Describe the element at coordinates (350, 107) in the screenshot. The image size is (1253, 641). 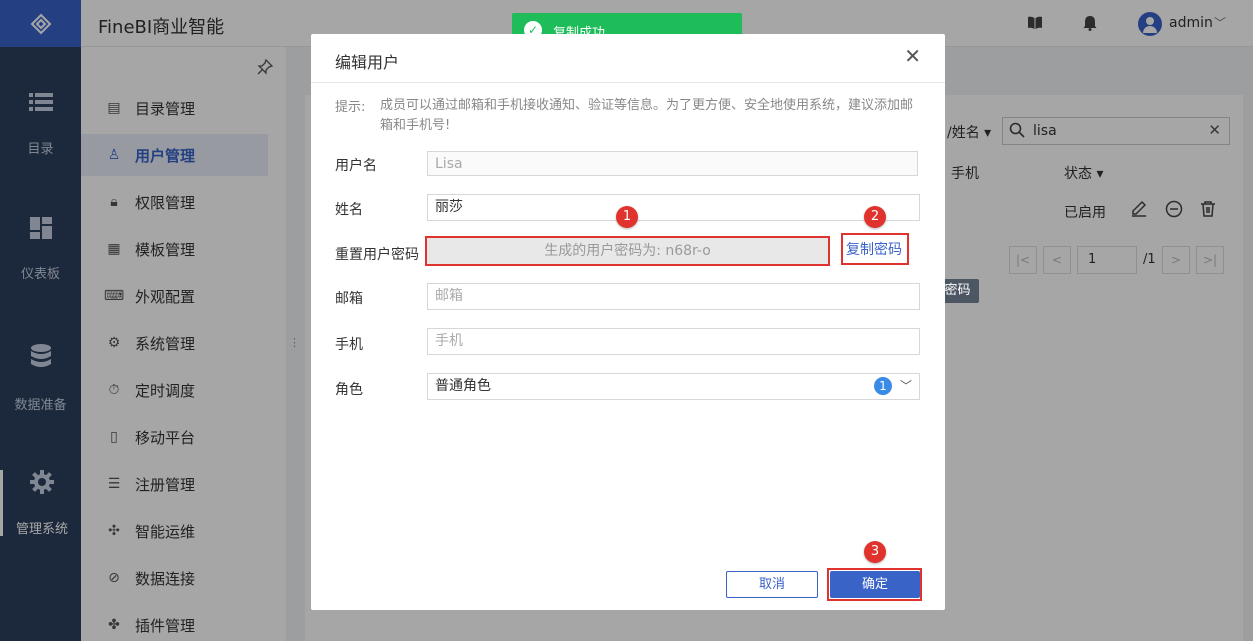
I see `hint-label: 提示:` at that location.